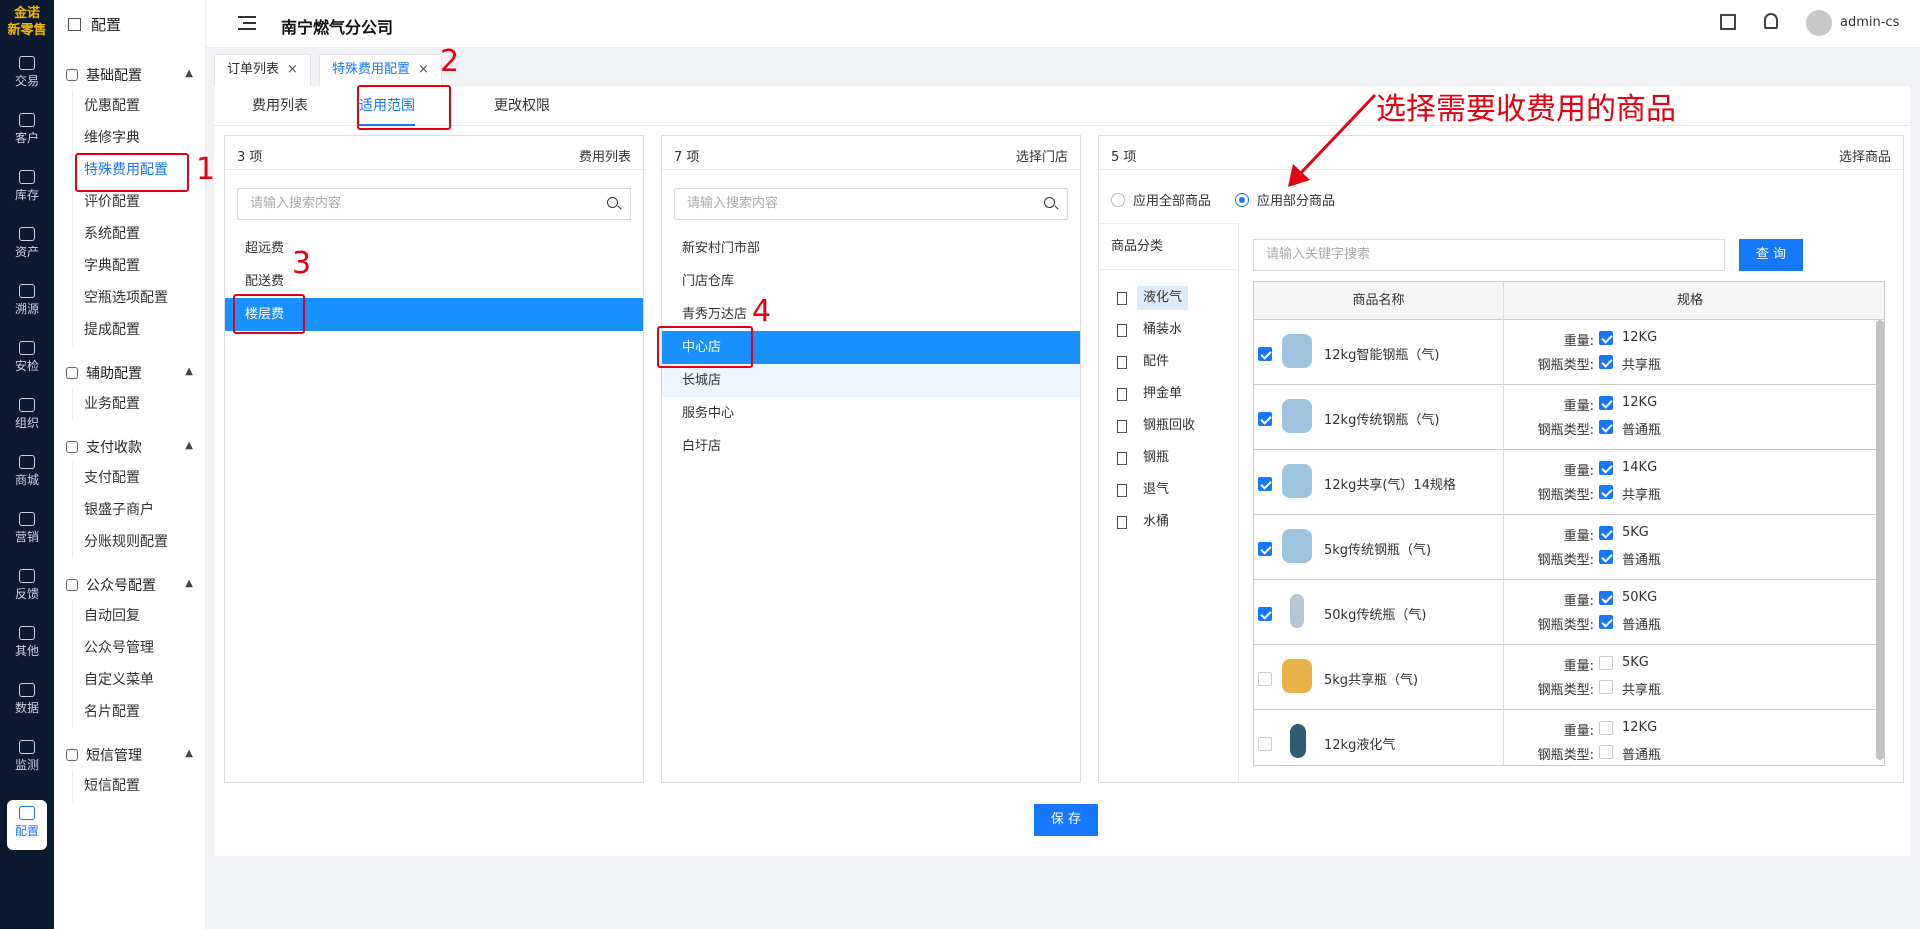  What do you see at coordinates (129, 510) in the screenshot?
I see `menu-item-sub-merchant: 银盛子商户` at bounding box center [129, 510].